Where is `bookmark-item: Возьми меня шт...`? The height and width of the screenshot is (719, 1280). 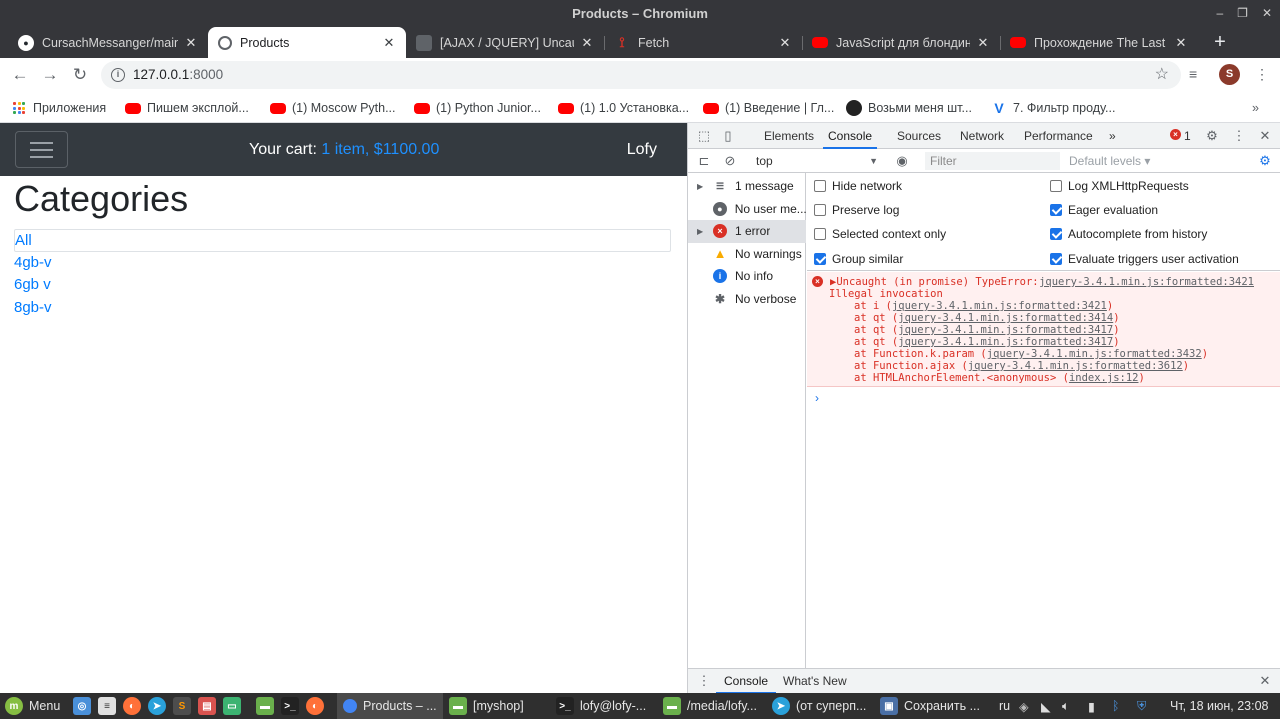
bookmark-item: Возьми меня шт... is located at coordinates (909, 108).